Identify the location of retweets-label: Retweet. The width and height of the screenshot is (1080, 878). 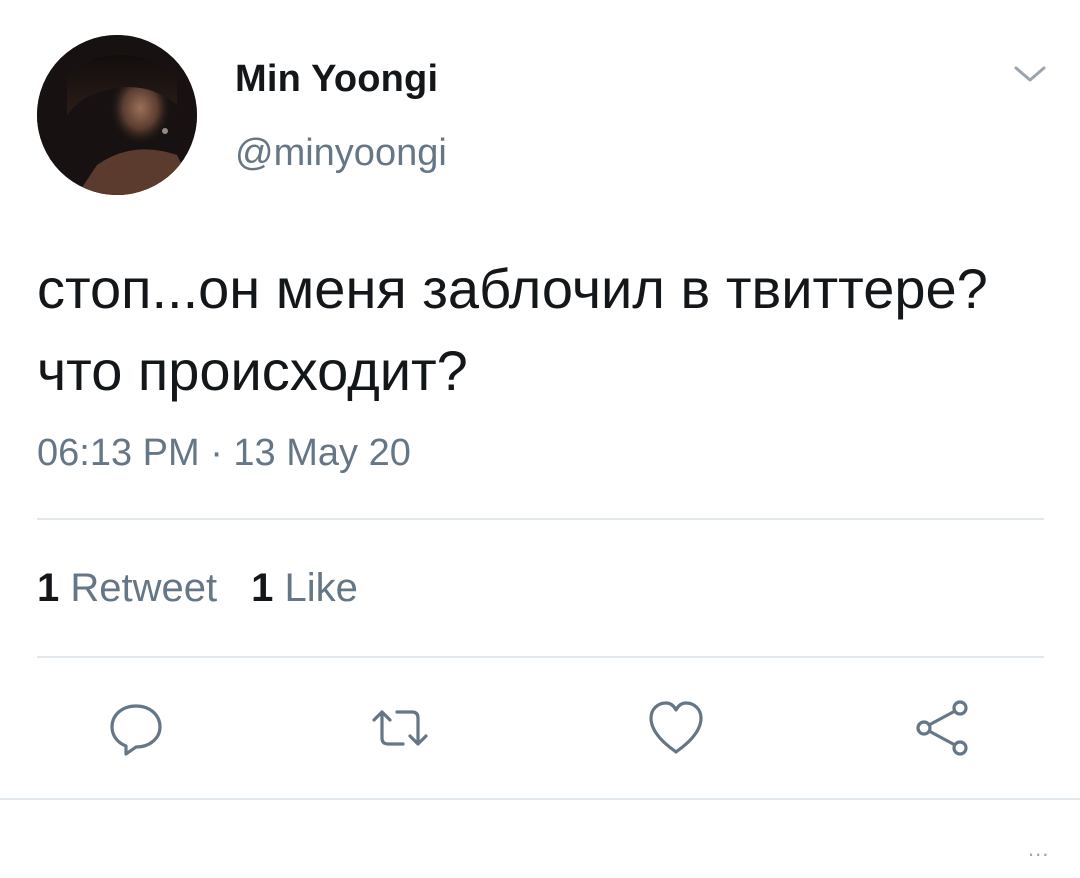
(143, 588).